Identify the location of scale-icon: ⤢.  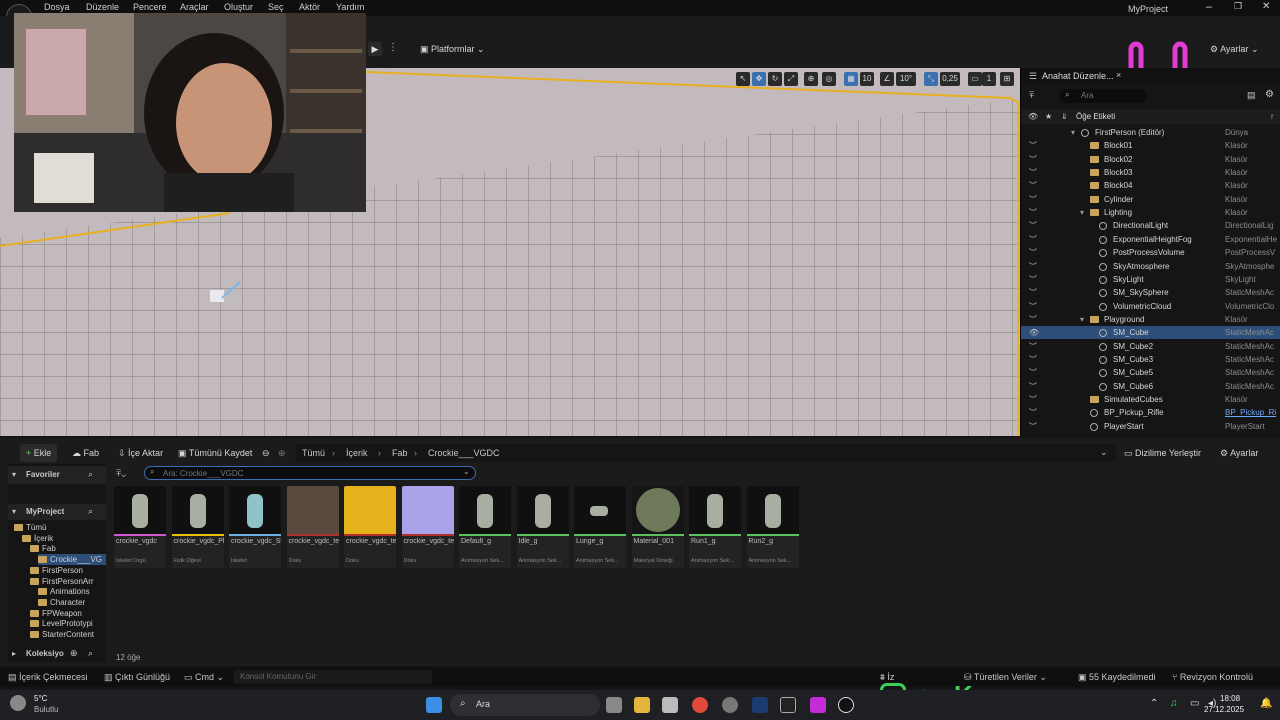
(791, 79).